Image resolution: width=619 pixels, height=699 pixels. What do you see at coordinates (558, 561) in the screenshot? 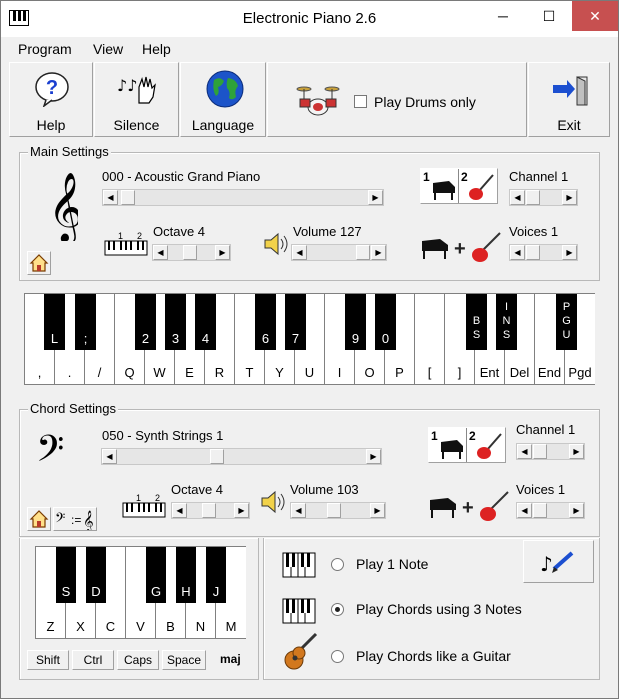
I see `chord-editor-button: ♪` at bounding box center [558, 561].